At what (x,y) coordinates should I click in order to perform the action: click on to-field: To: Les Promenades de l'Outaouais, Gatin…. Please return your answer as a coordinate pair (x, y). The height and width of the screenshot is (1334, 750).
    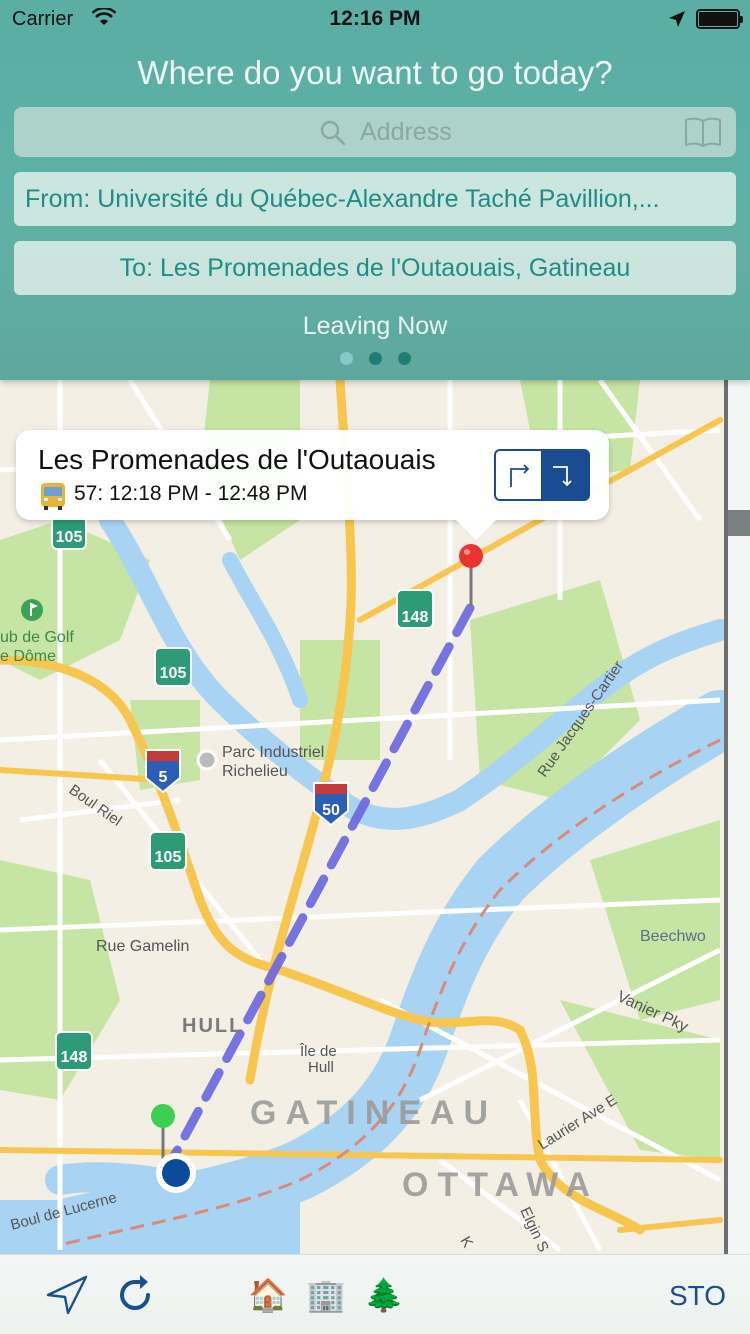
    Looking at the image, I should click on (375, 268).